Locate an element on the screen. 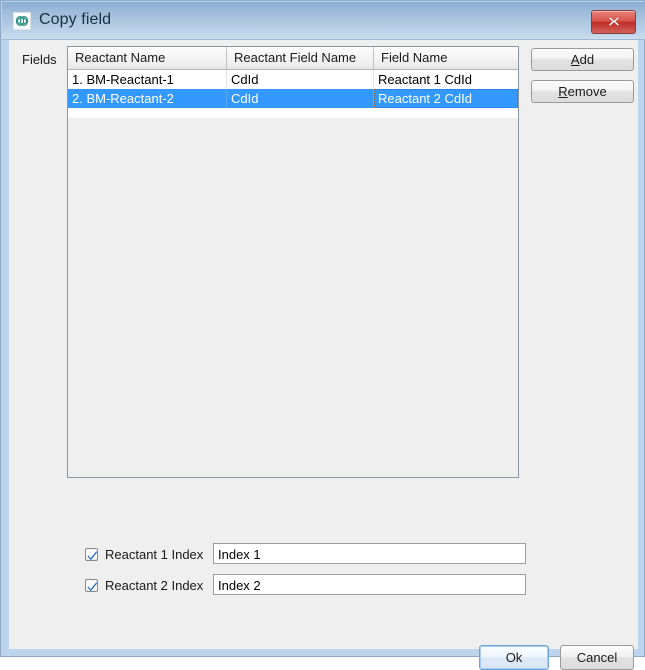  cell-reactant-name: 1. BM-Reactant-1 is located at coordinates (147, 79).